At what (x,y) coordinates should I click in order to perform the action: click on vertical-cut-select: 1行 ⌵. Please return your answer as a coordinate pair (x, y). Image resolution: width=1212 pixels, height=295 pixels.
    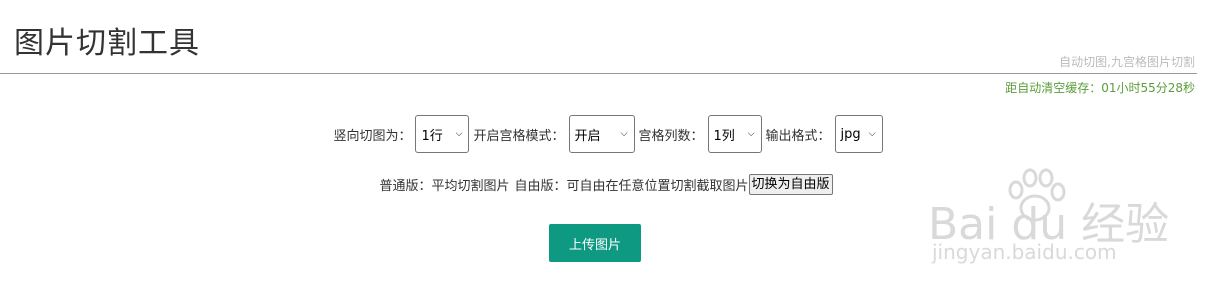
    Looking at the image, I should click on (442, 134).